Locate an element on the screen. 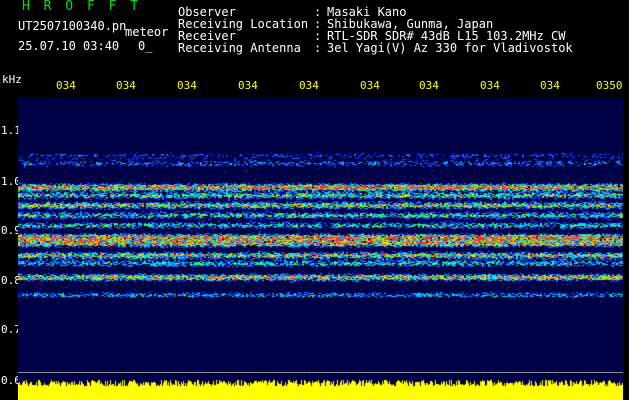 The width and height of the screenshot is (629, 400). time-tick-label: 0350 is located at coordinates (609, 85).